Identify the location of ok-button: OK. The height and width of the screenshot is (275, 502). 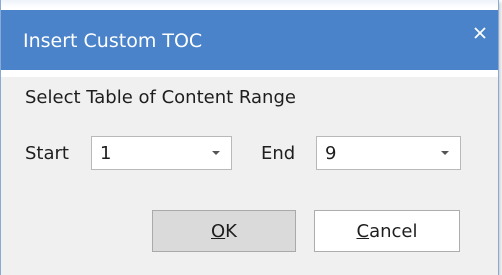
(224, 231).